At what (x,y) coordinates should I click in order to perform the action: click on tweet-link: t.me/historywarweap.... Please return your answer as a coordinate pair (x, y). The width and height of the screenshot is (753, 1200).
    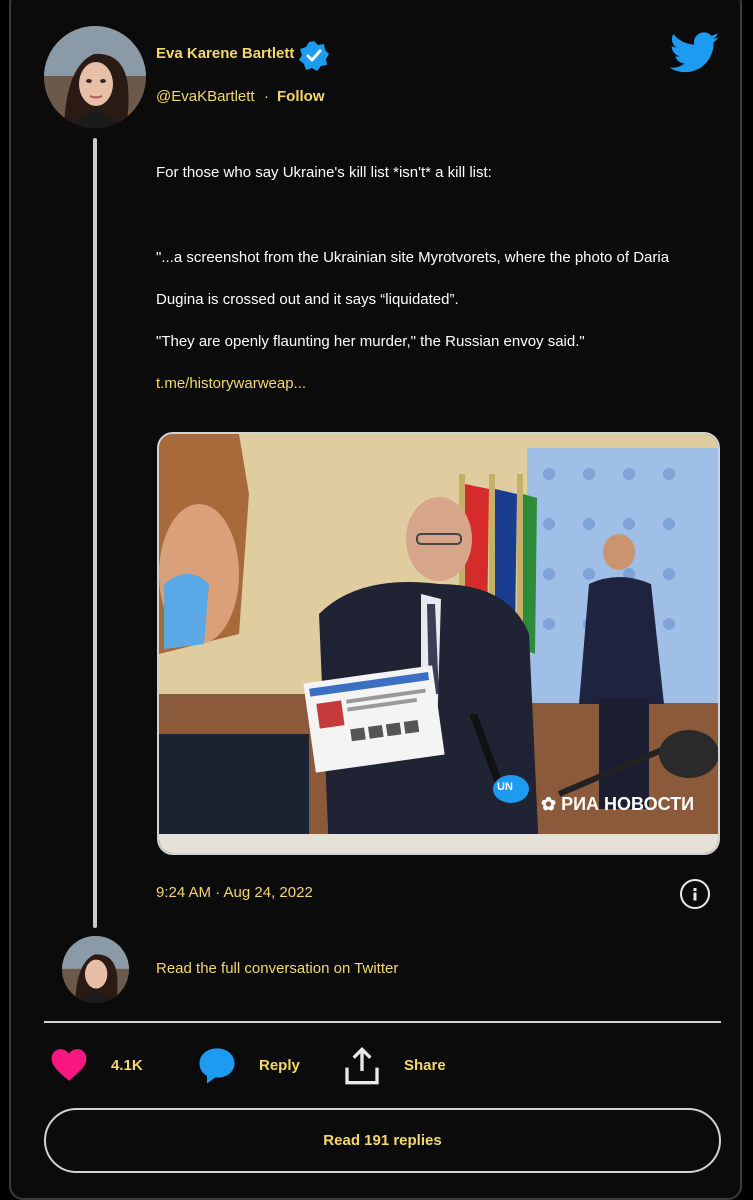
    Looking at the image, I should click on (231, 383).